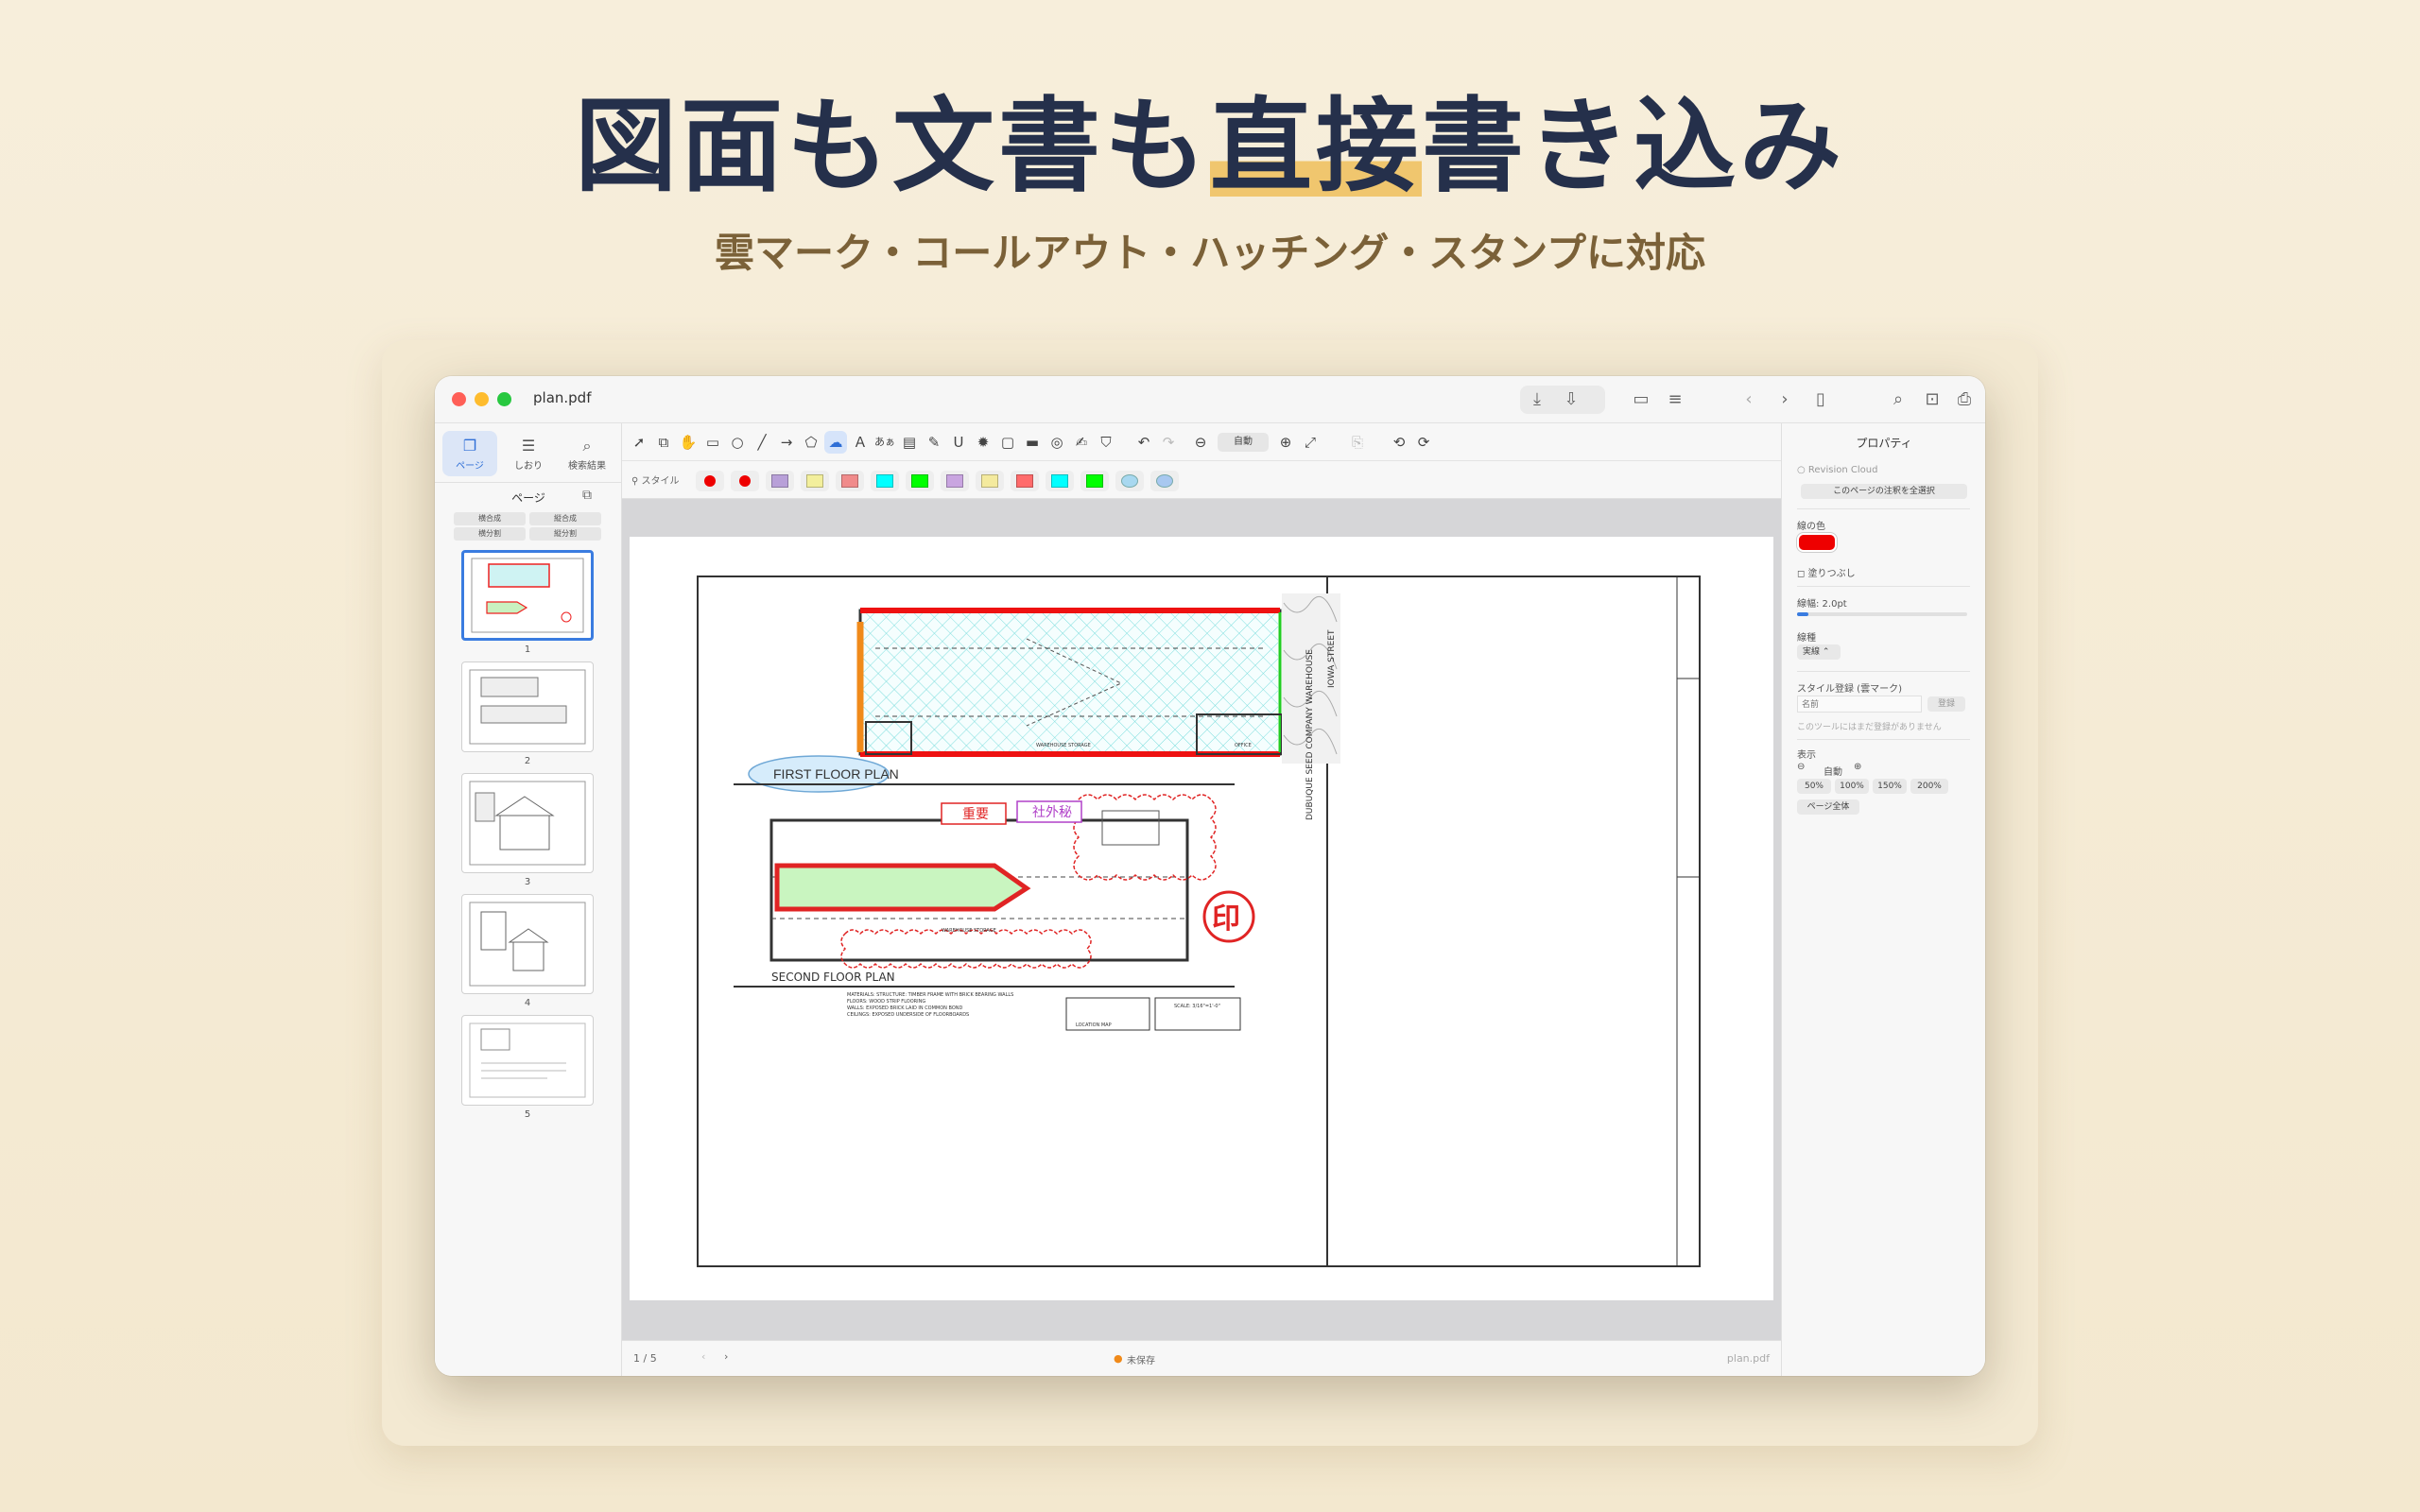  I want to click on stamp-icon: ✹, so click(983, 442).